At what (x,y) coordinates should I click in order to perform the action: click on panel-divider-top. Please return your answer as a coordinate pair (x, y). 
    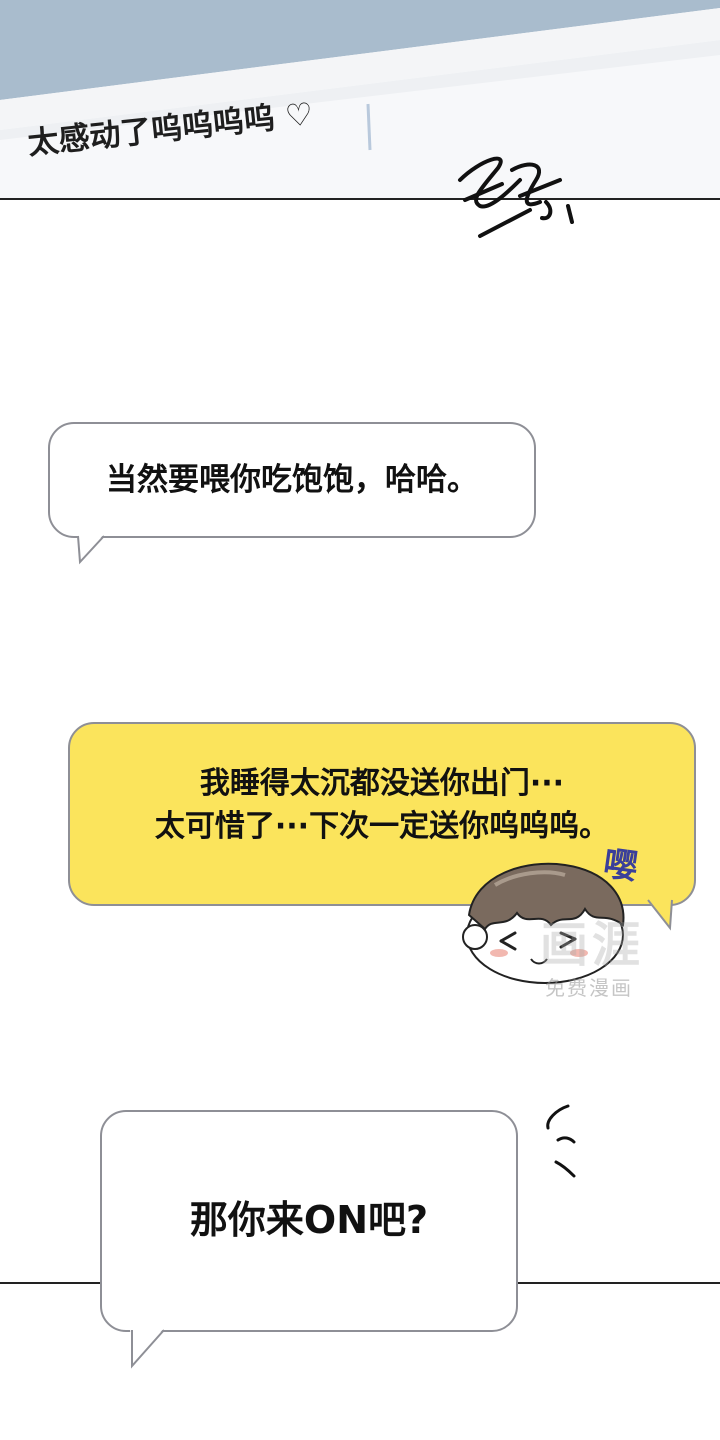
    Looking at the image, I should click on (360, 199).